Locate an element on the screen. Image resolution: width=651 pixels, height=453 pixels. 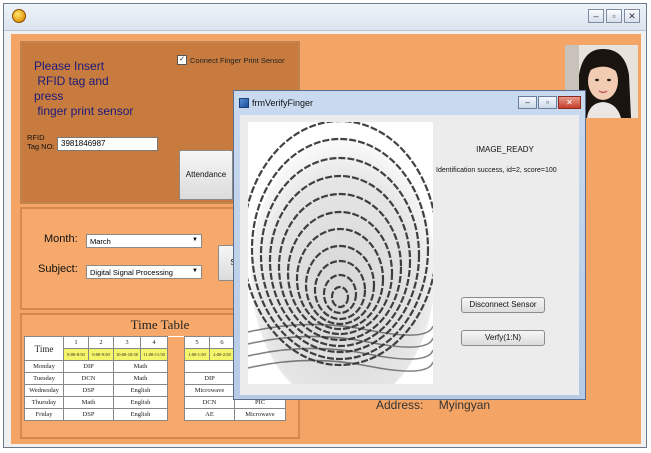
month-dropdown: March ▼ is located at coordinates (144, 241).